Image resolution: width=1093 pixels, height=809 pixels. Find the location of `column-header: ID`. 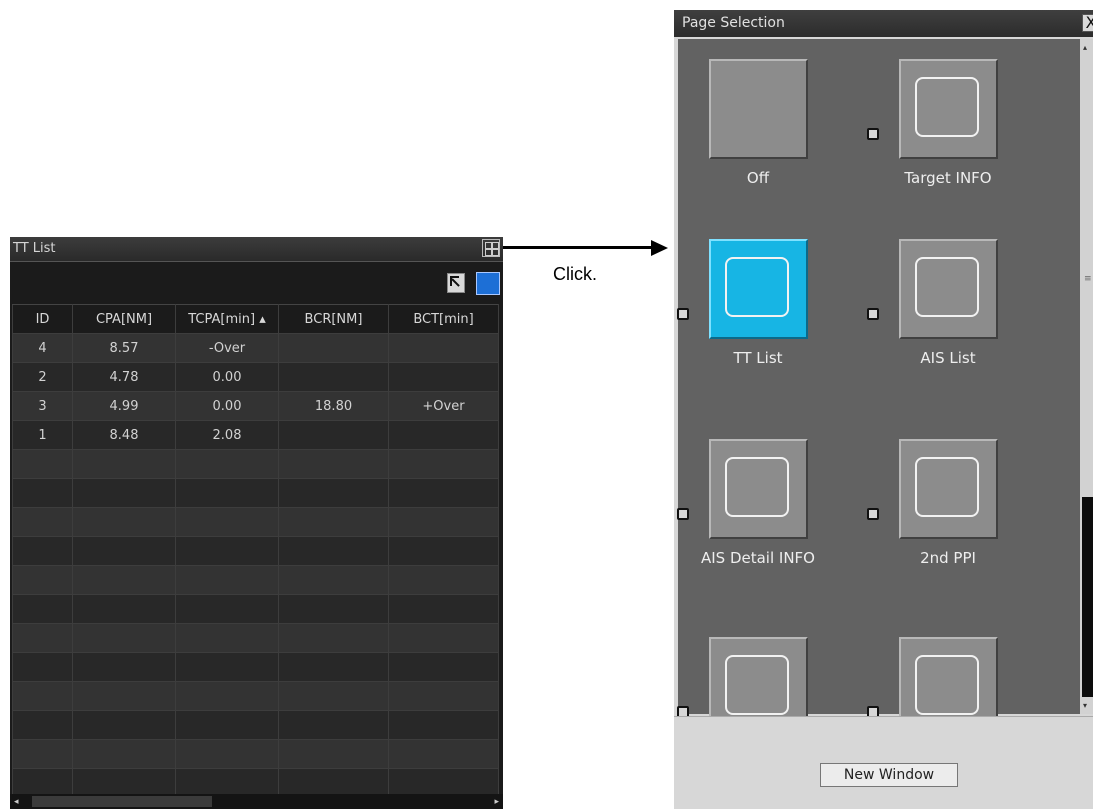

column-header: ID is located at coordinates (42, 319).